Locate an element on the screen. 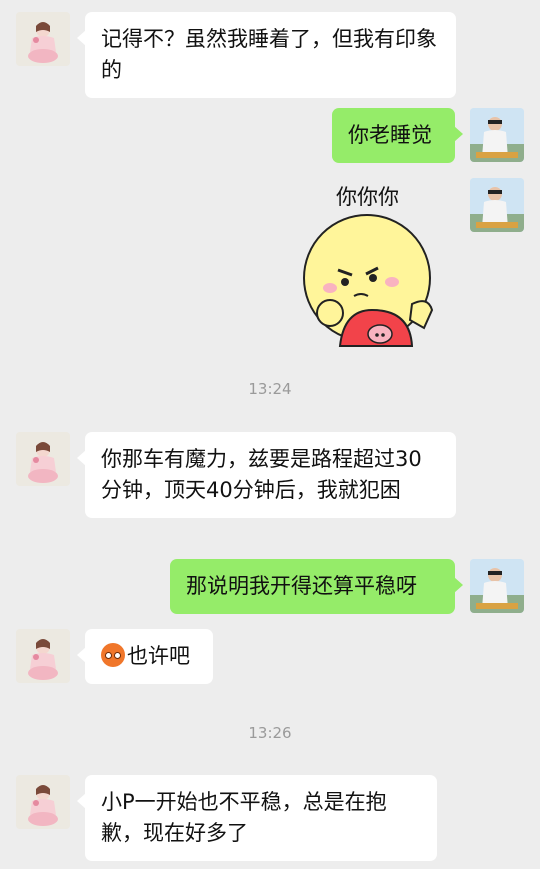 The width and height of the screenshot is (540, 869). message-bubble-incoming: 小P一开始也不平稳，总是在抱歉，现在好多了 is located at coordinates (257, 818).